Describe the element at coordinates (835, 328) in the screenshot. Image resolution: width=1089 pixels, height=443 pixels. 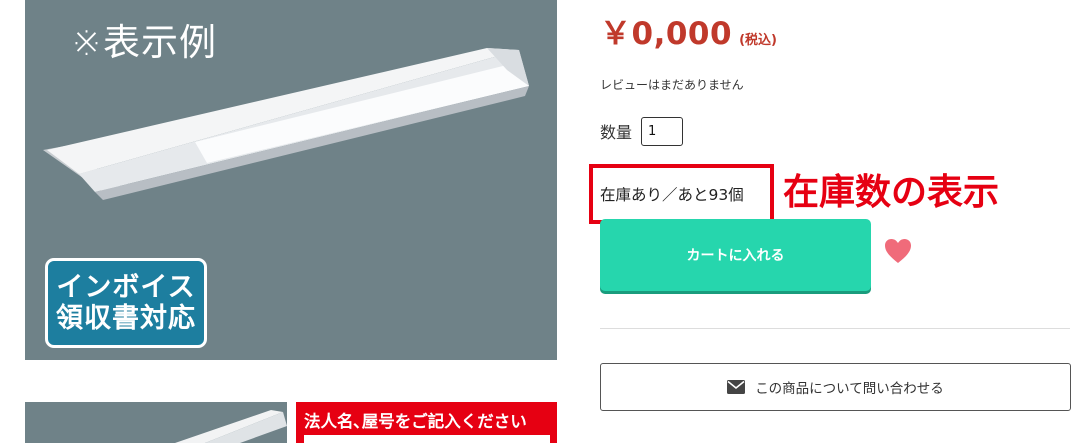
I see `section-divider` at that location.